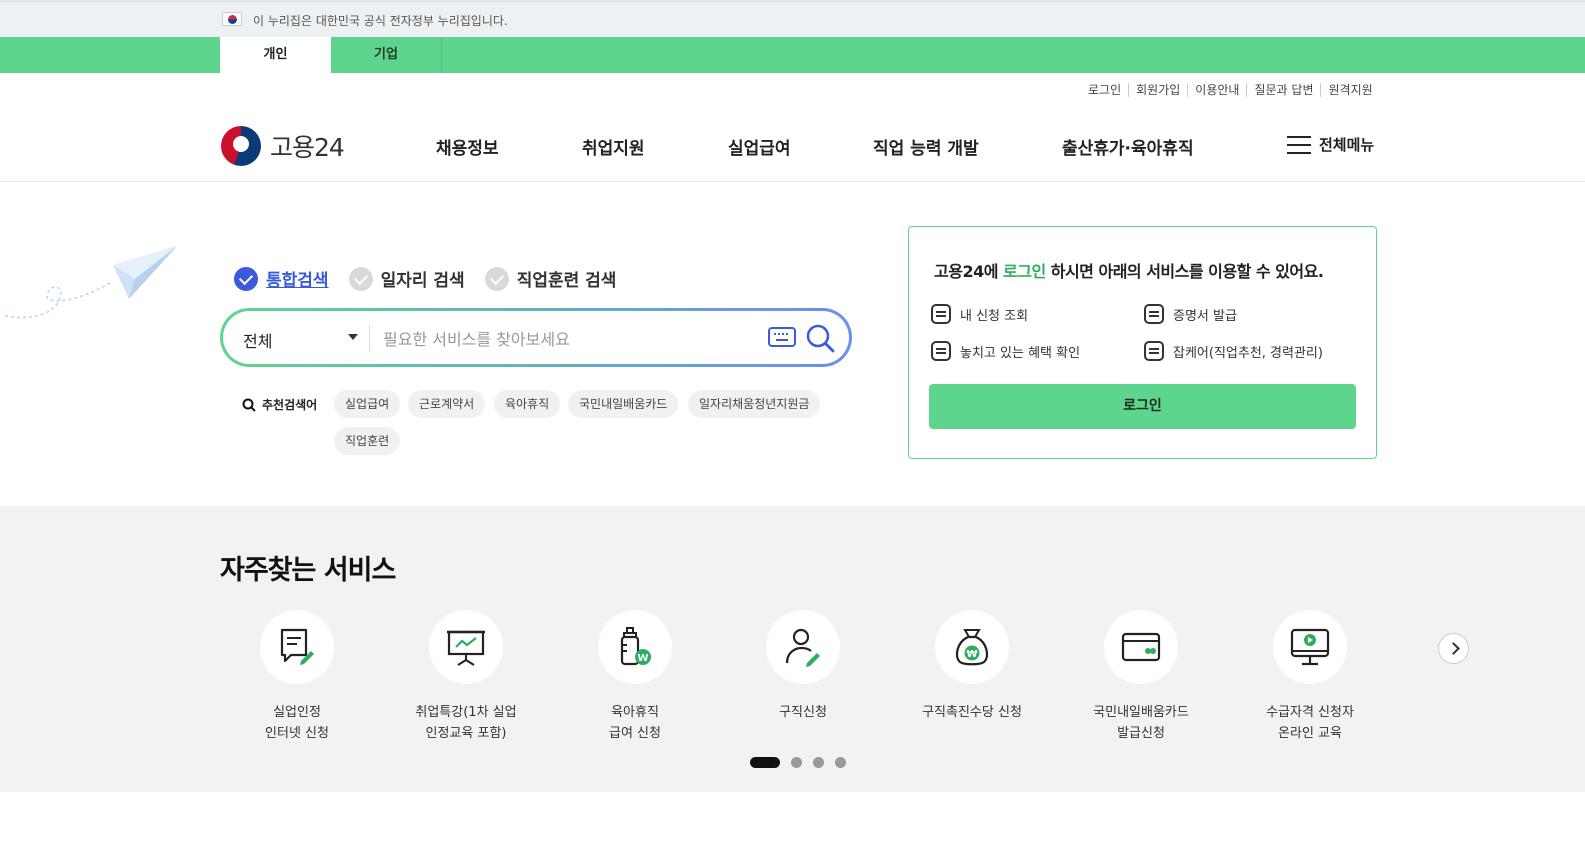  What do you see at coordinates (1283, 90) in the screenshot?
I see `qna-link: 질문과 답변` at bounding box center [1283, 90].